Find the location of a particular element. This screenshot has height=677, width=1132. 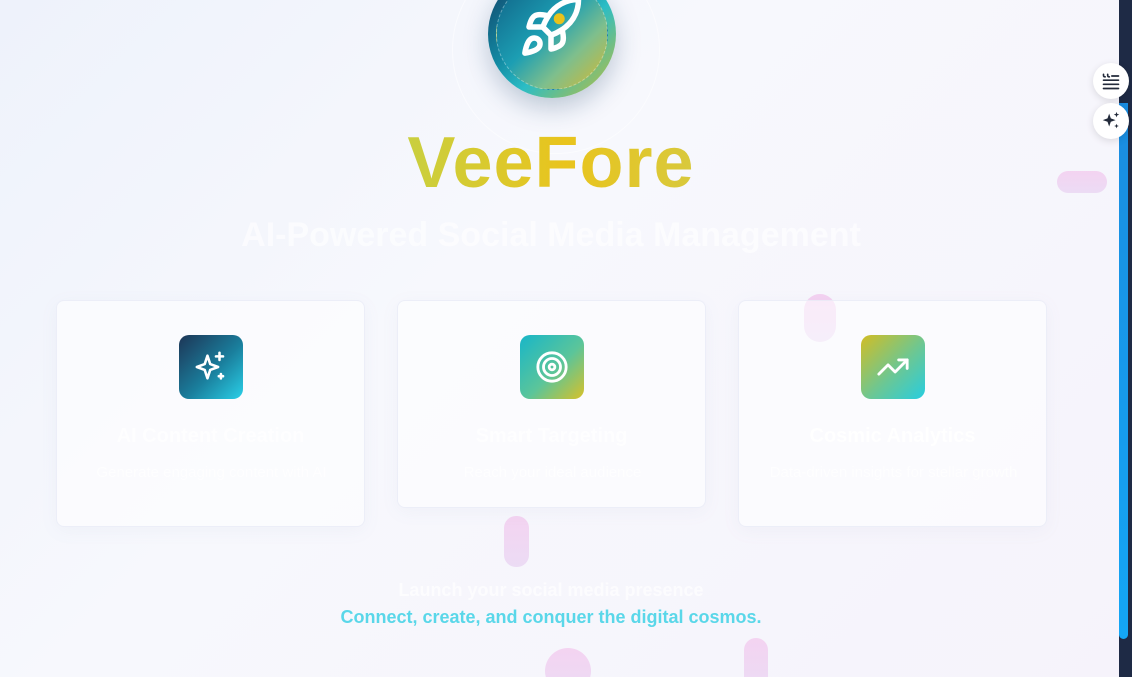

feature-description: Data-driven insights for stellar growth is located at coordinates (893, 472).